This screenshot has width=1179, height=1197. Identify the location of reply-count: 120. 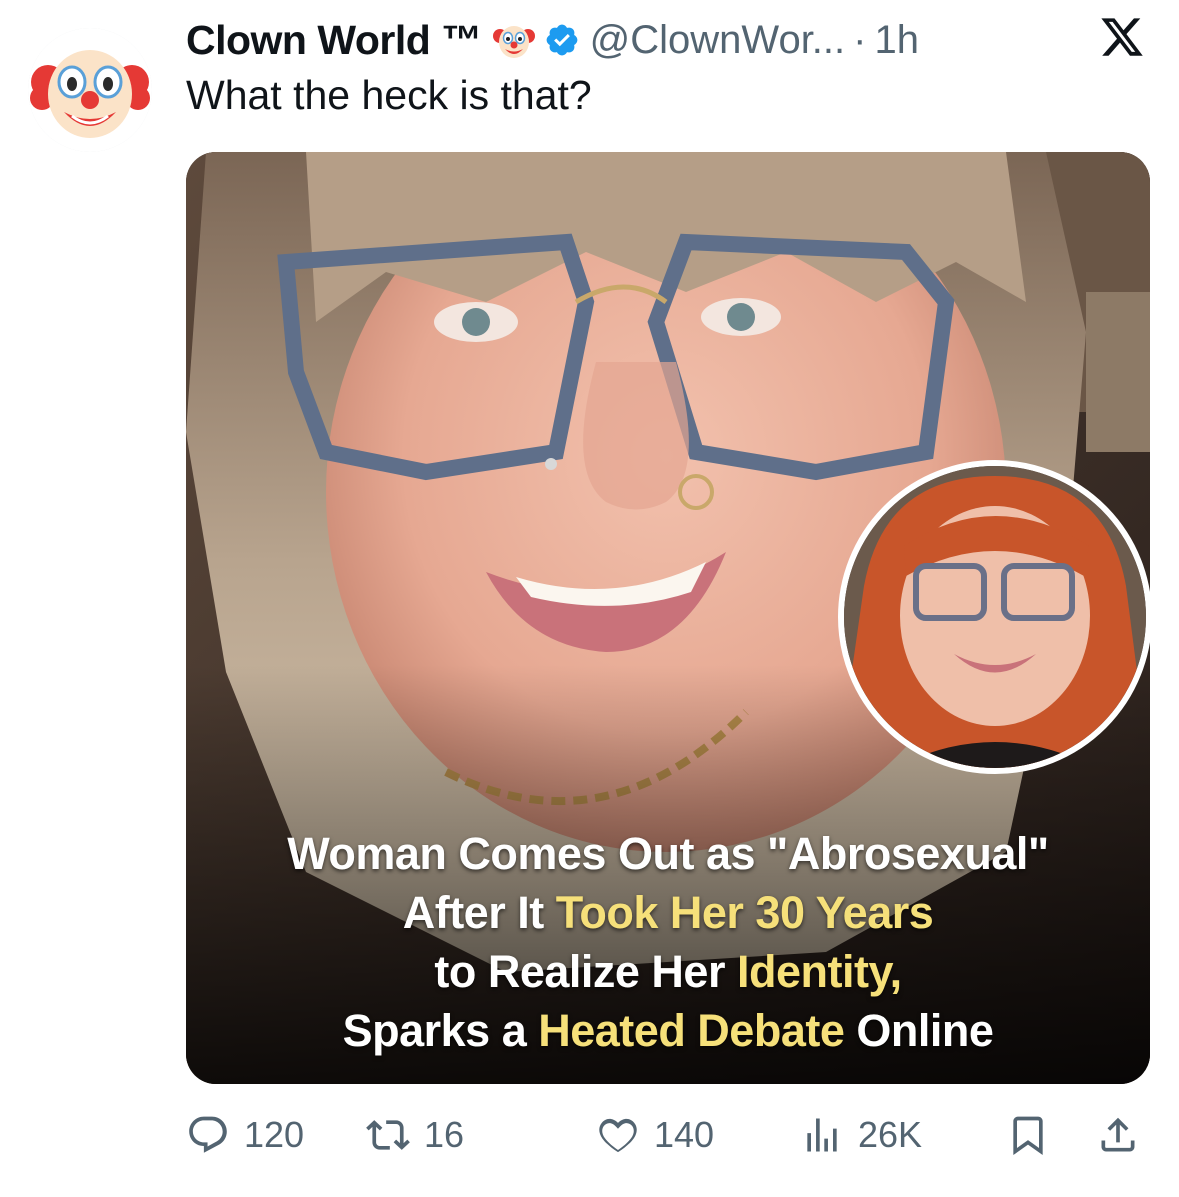
(274, 1134).